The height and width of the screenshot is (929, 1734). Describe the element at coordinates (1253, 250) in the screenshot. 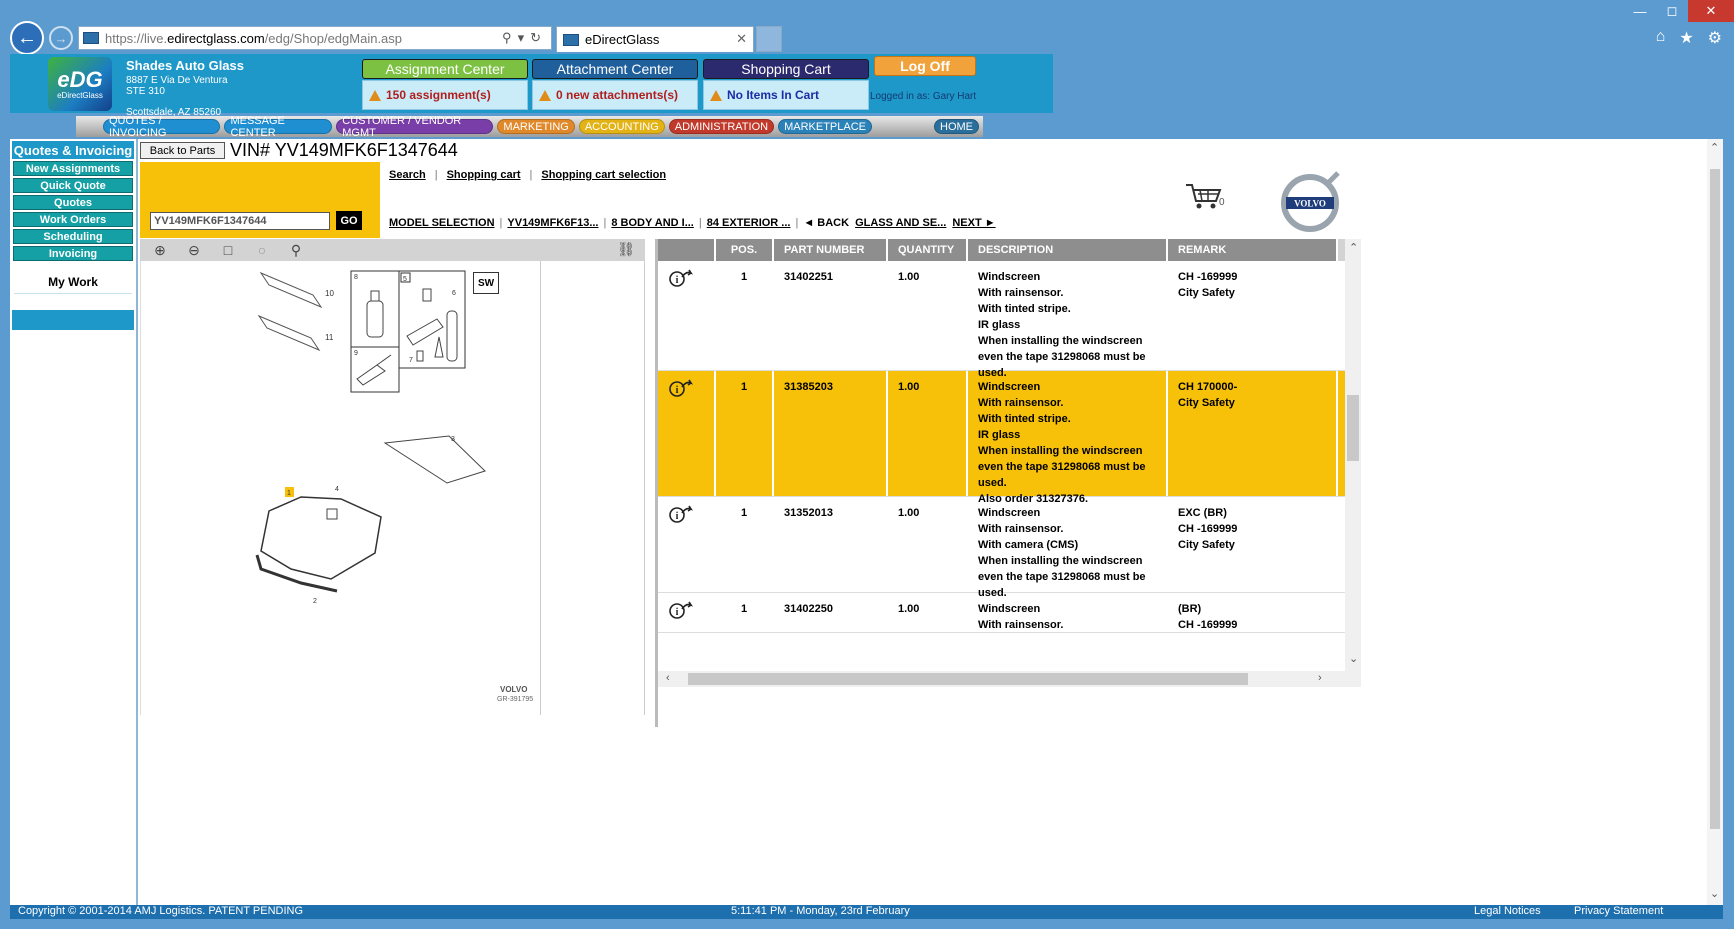

I see `header-remark: REMARK` at that location.